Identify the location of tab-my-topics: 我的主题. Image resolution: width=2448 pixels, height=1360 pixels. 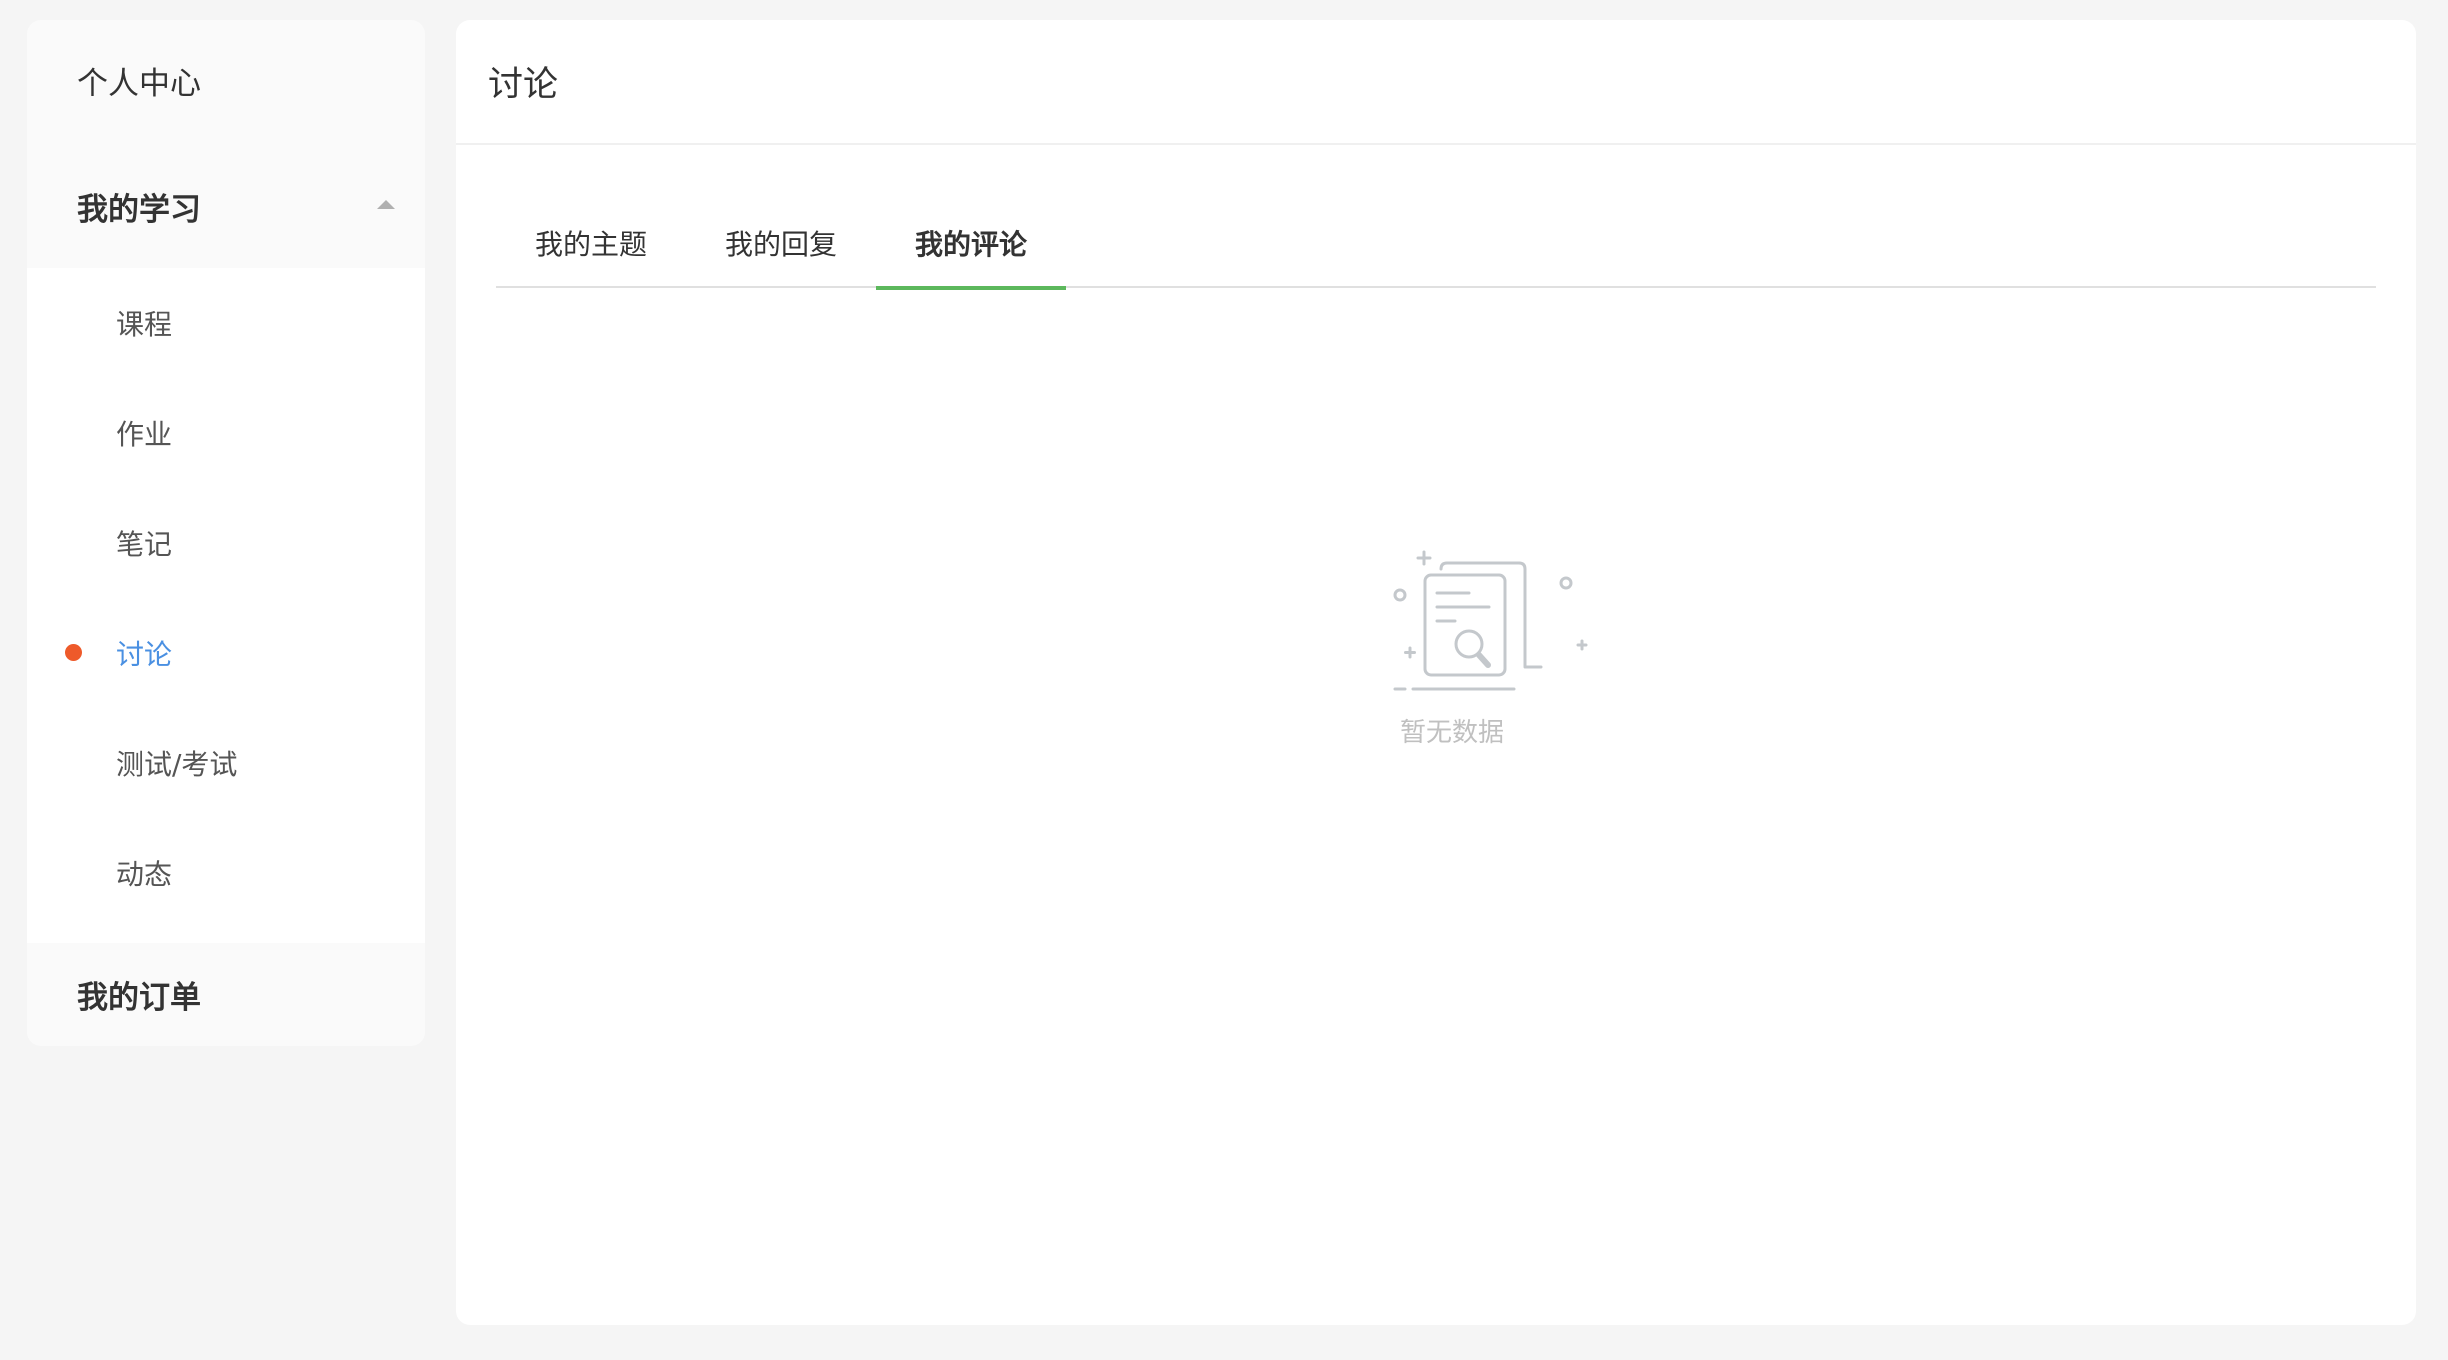
(591, 243).